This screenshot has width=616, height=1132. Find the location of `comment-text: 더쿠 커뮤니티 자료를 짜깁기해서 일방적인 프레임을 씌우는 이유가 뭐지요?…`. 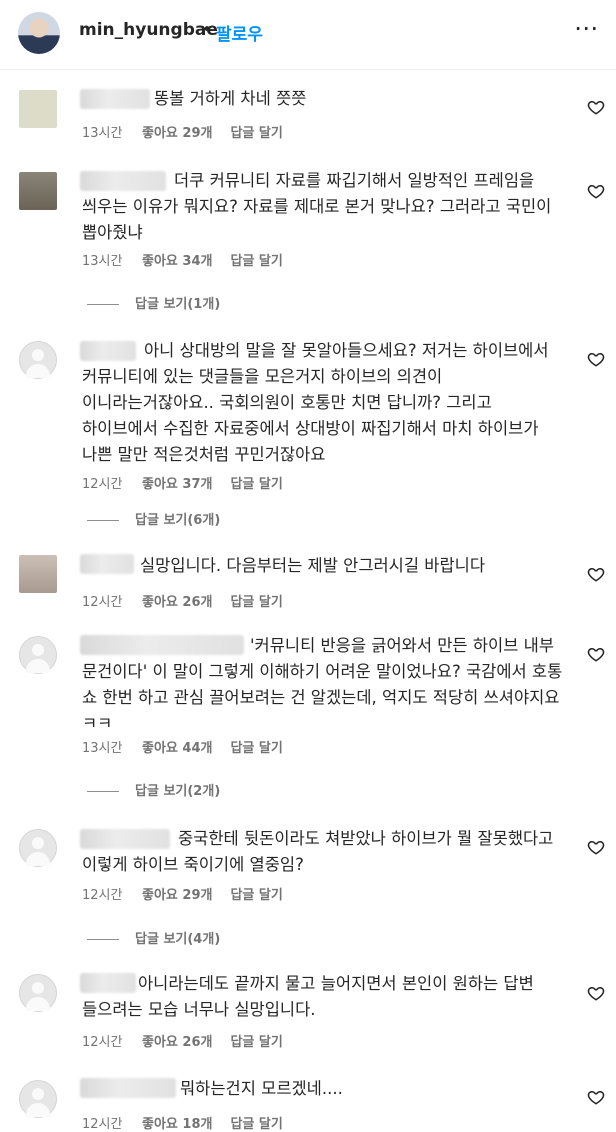

comment-text: 더쿠 커뮤니티 자료를 짜깁기해서 일방적인 프레임을 씌우는 이유가 뭐지요?… is located at coordinates (317, 206).